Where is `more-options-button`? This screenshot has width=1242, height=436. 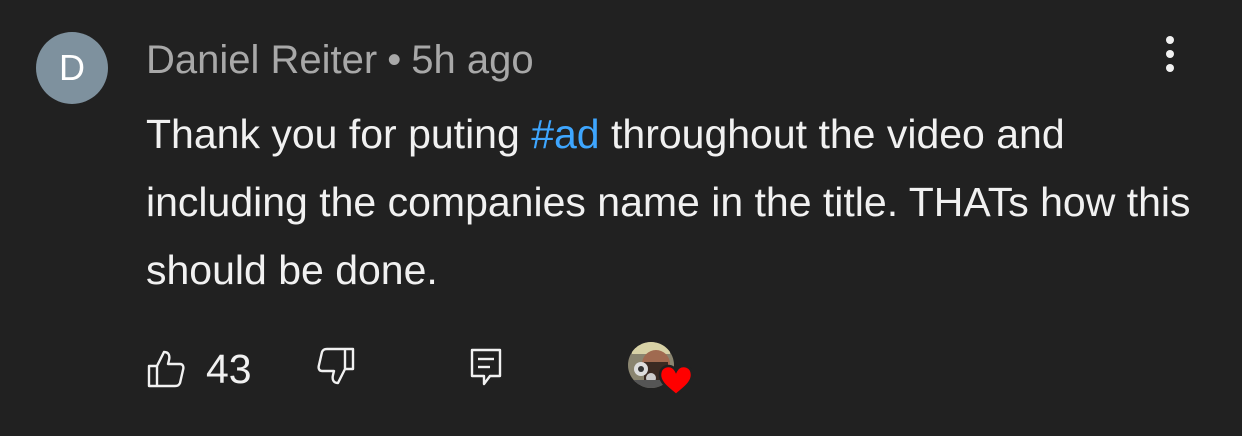
more-options-button is located at coordinates (1170, 54).